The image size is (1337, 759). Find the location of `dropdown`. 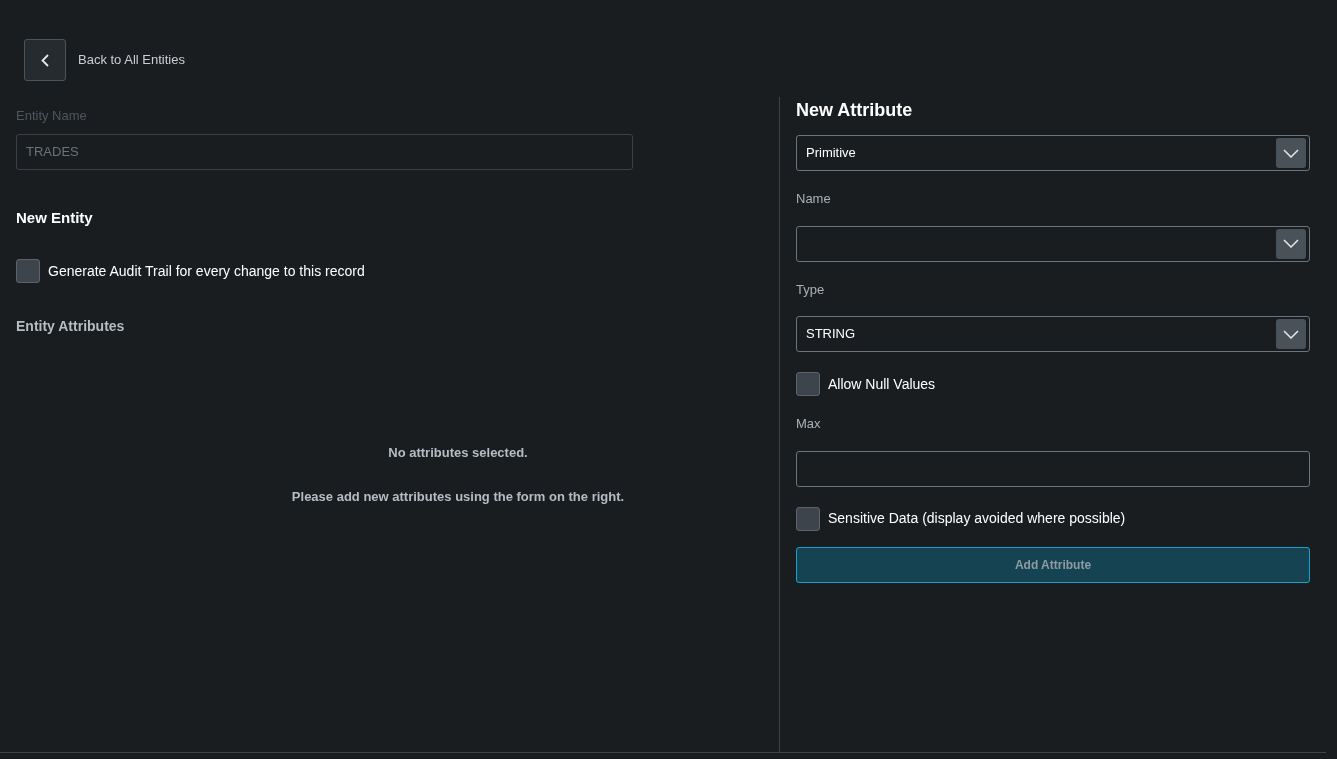

dropdown is located at coordinates (1053, 243).